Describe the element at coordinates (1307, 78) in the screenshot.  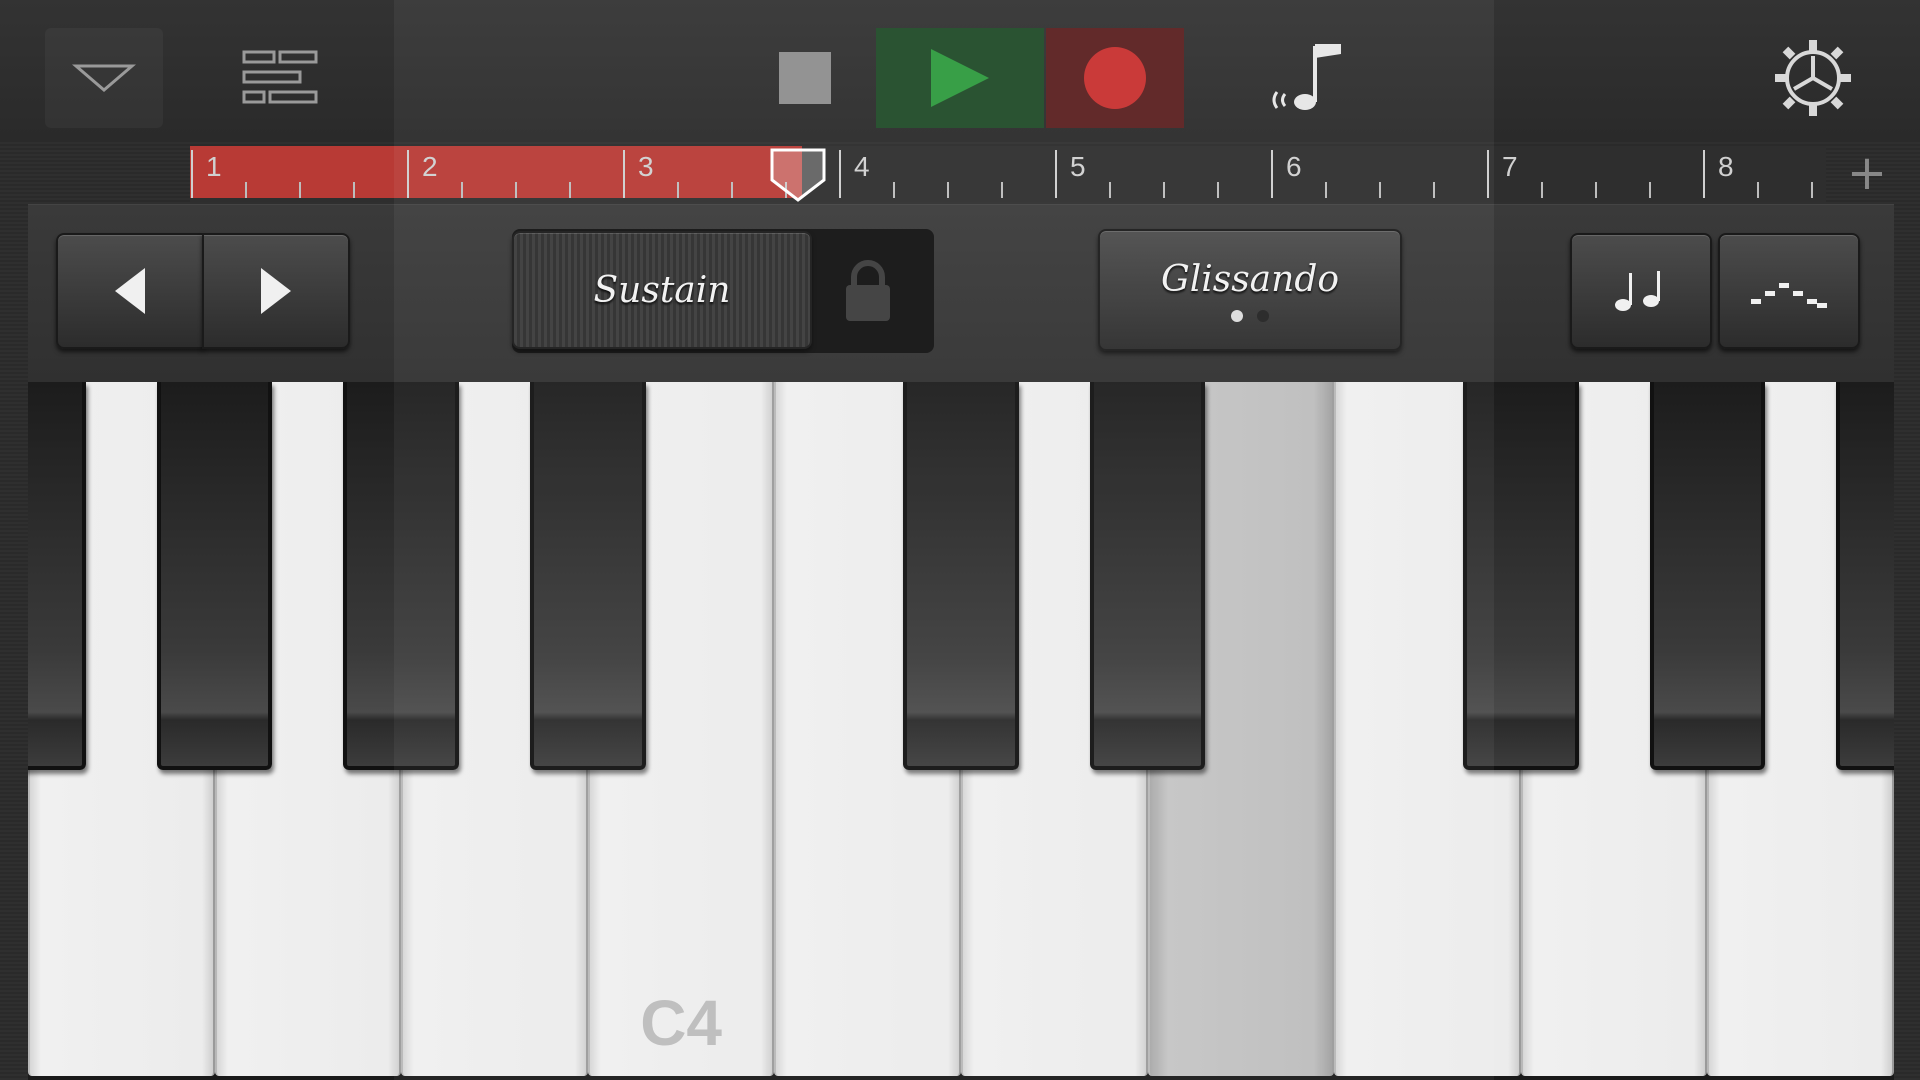
I see `note-icon` at that location.